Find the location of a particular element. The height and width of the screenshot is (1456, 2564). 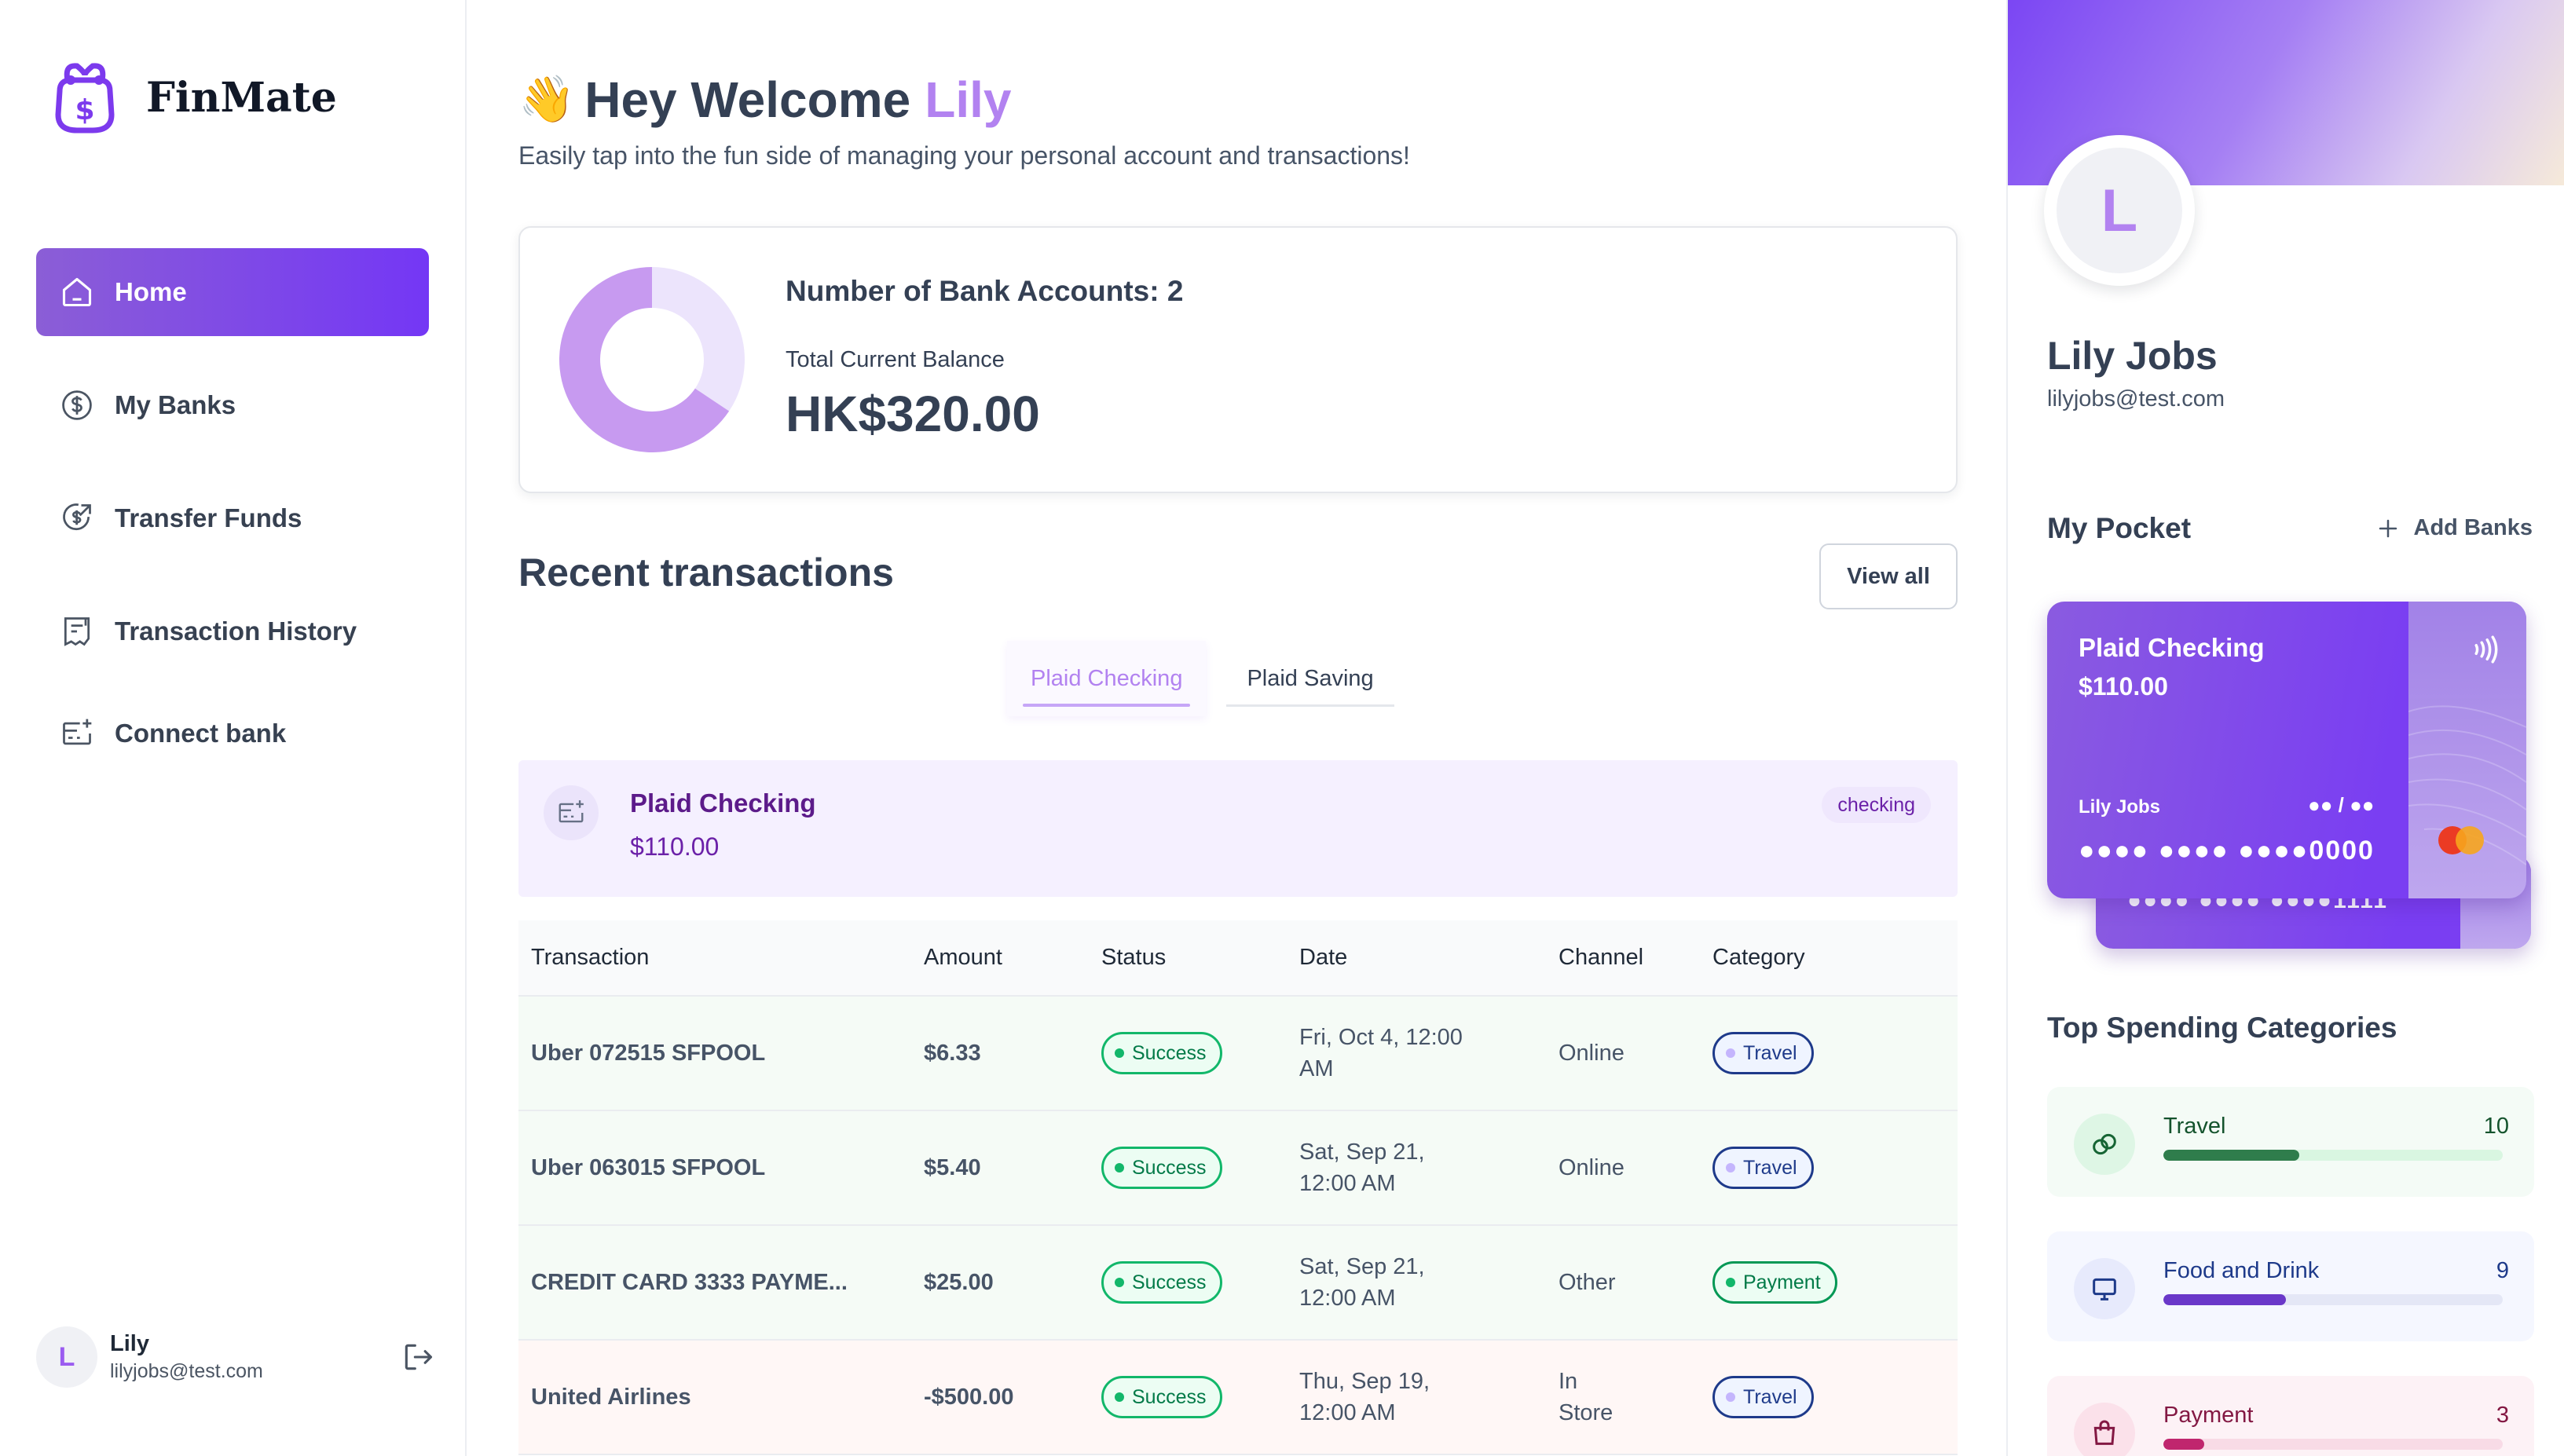

logout-button is located at coordinates (418, 1357).